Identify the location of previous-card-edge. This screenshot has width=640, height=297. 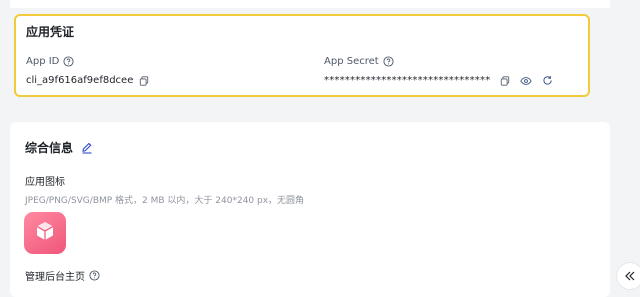
(310, 4).